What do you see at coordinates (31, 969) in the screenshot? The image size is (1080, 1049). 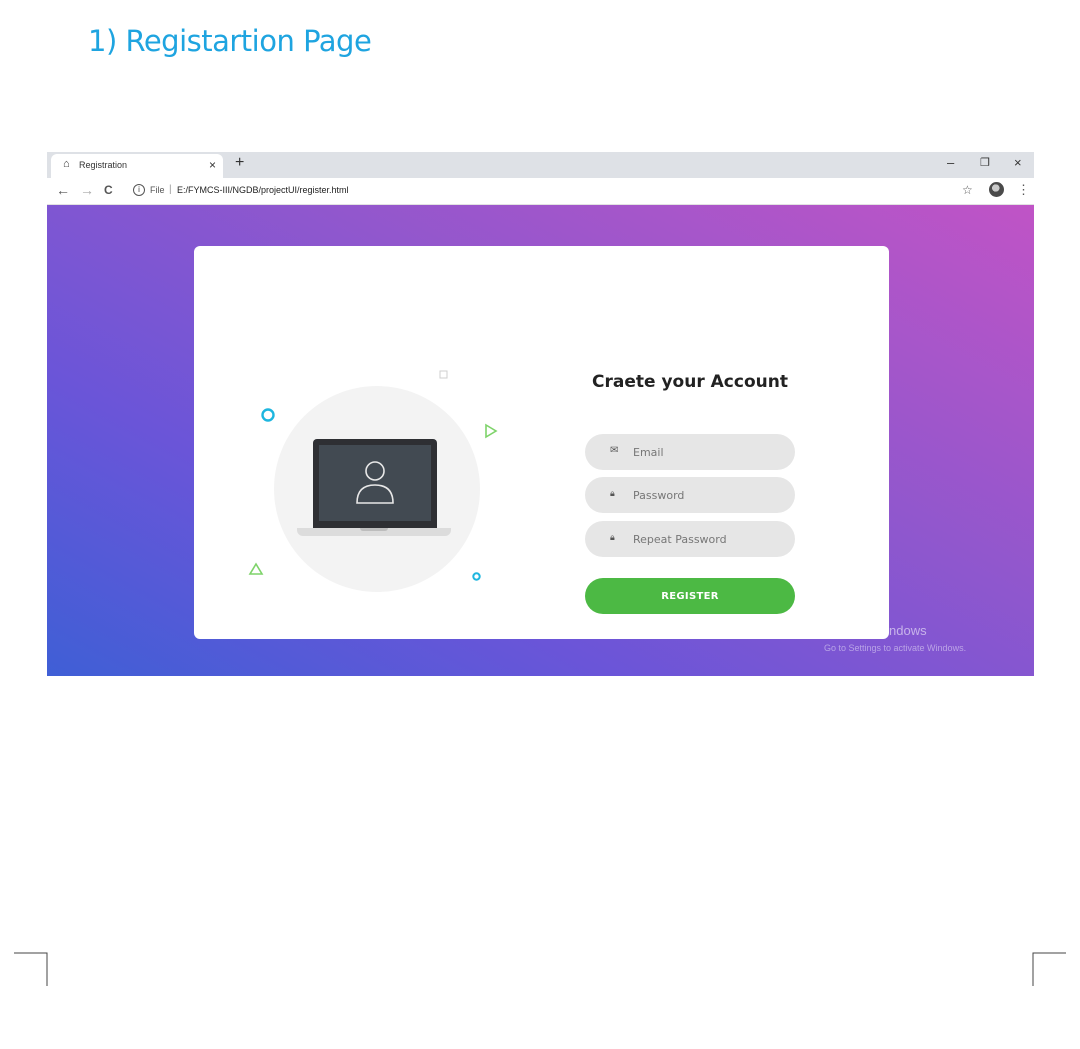 I see `crop-mark-left` at bounding box center [31, 969].